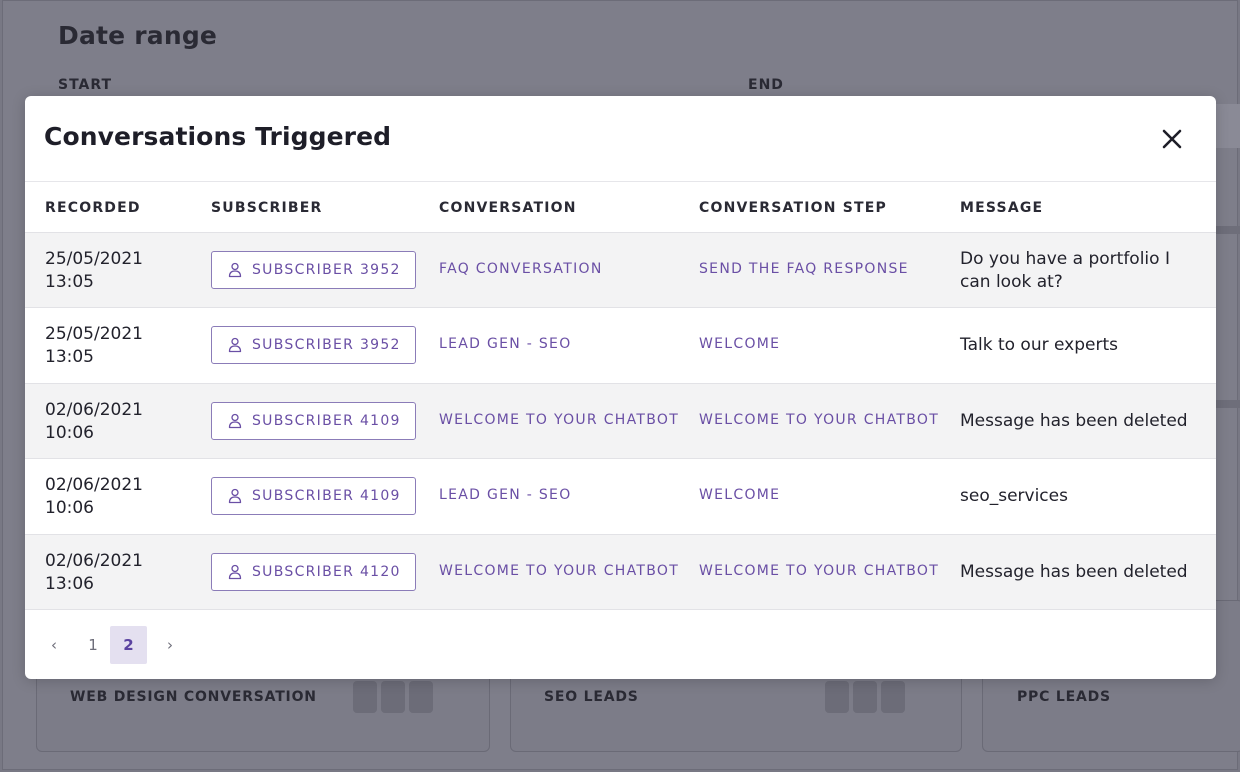 This screenshot has height=772, width=1240. What do you see at coordinates (267, 208) in the screenshot?
I see `column-header-subscriber: SUBSCRIBER` at bounding box center [267, 208].